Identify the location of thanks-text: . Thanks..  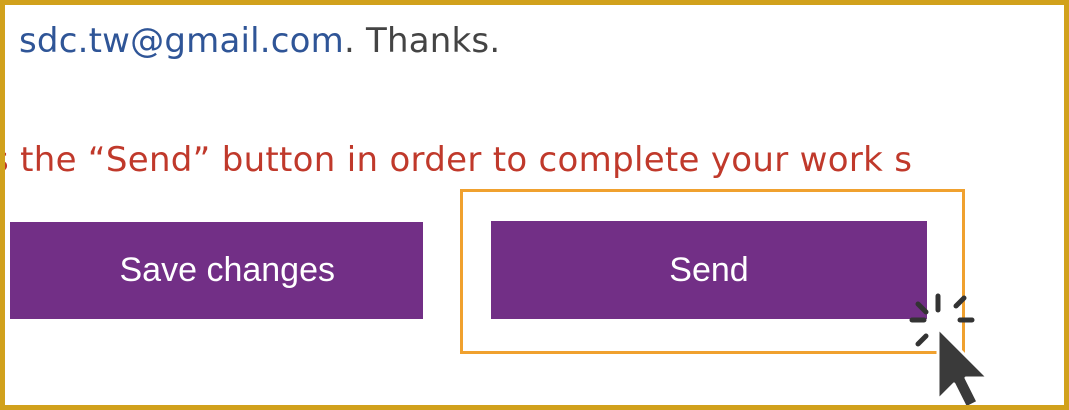
(422, 41).